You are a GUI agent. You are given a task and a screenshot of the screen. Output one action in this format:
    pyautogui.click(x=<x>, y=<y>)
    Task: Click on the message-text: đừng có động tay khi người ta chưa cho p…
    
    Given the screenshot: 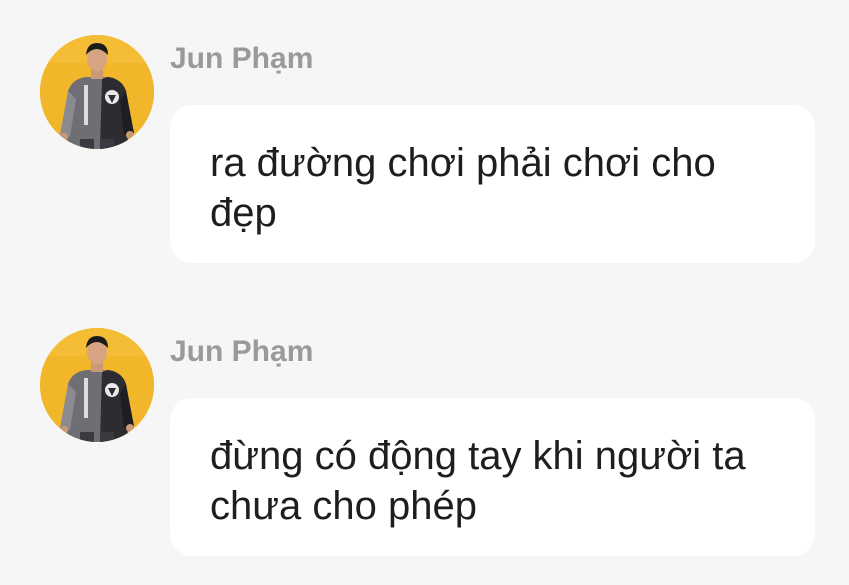 What is the action you would take?
    pyautogui.click(x=478, y=481)
    